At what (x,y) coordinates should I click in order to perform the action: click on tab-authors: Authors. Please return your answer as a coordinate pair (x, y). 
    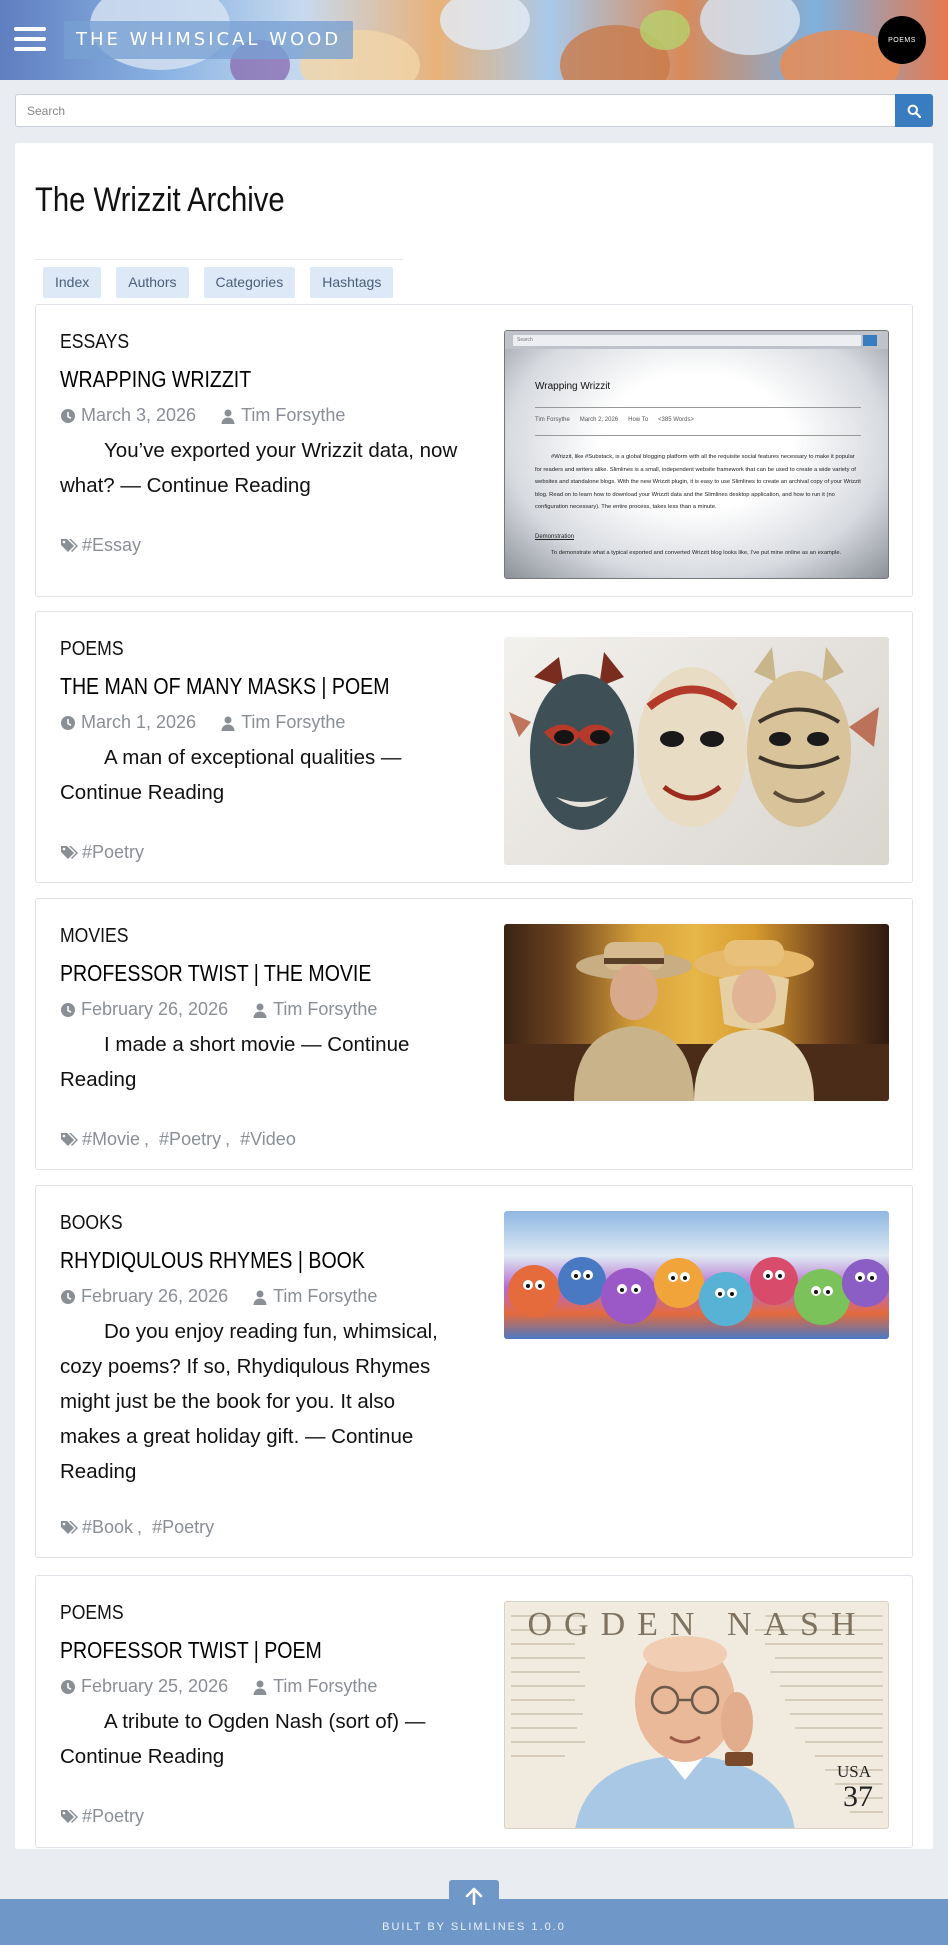
    Looking at the image, I should click on (152, 282).